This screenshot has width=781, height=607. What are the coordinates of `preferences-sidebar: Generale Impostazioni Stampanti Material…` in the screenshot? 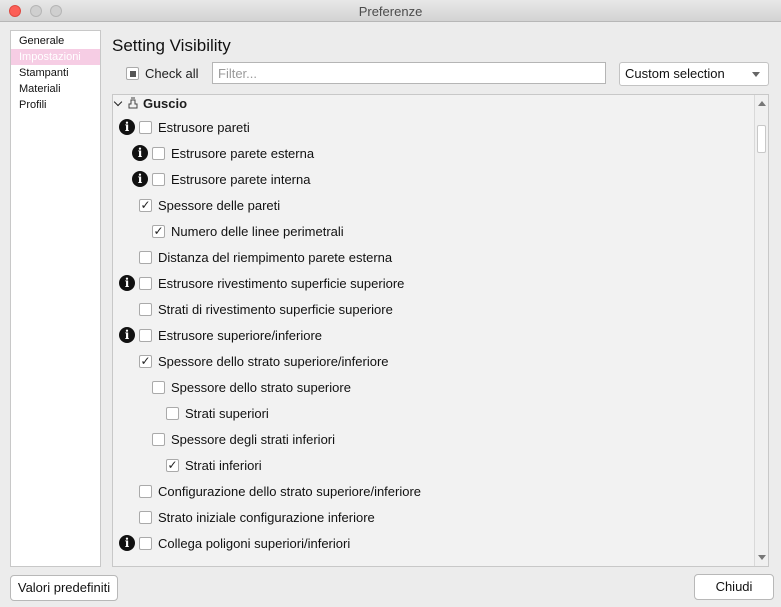 It's located at (55, 298).